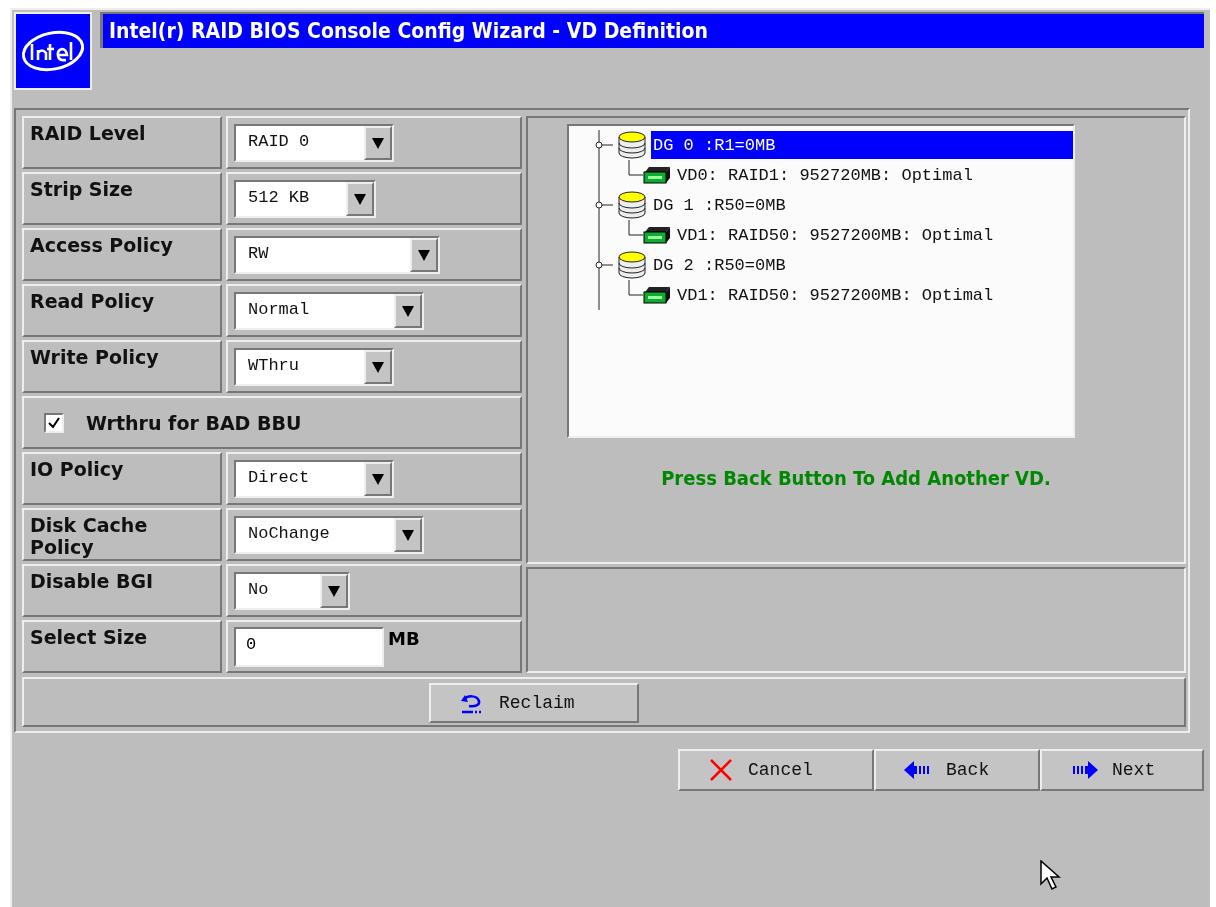 This screenshot has width=1216, height=907. I want to click on dropdown: No, so click(292, 590).